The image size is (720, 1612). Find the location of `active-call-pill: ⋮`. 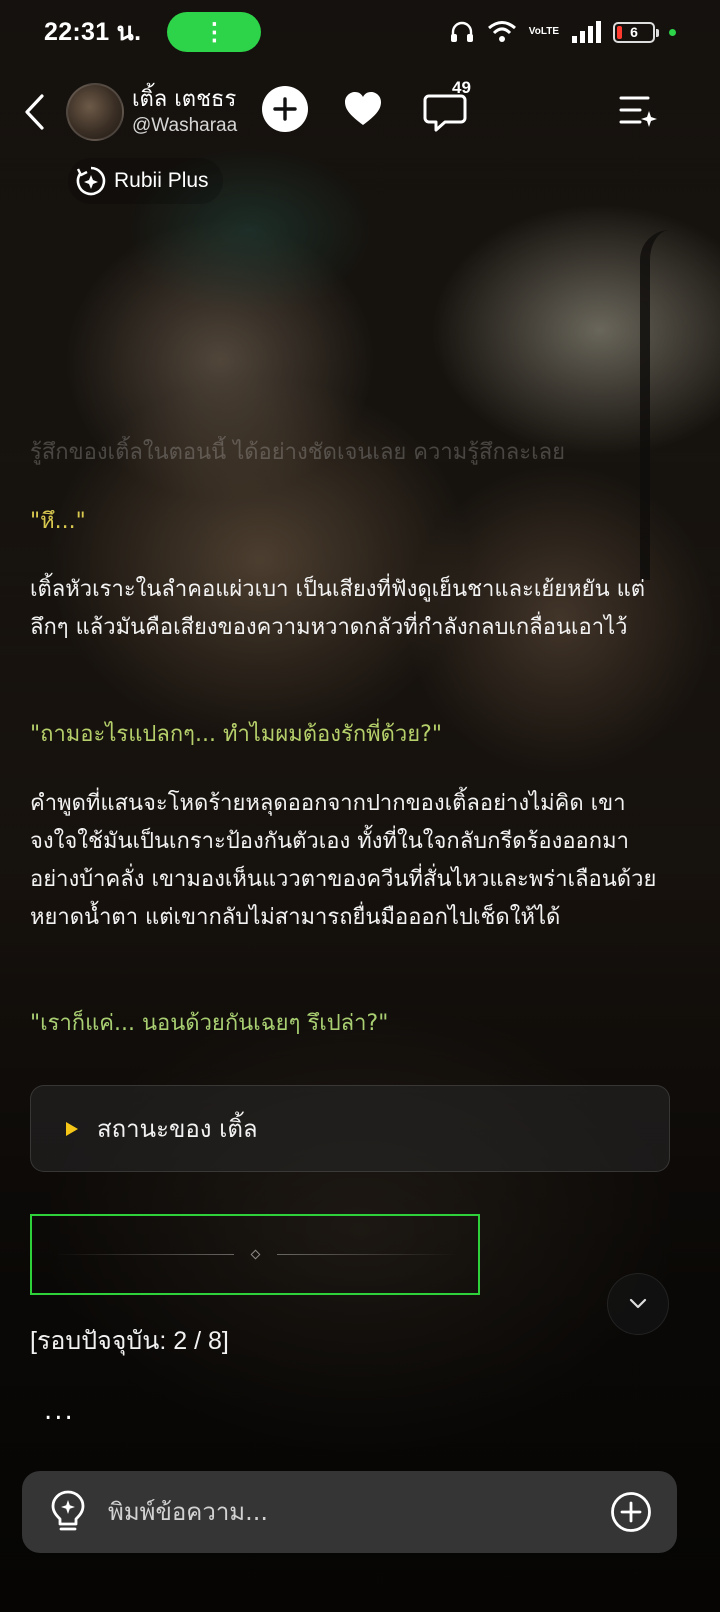

active-call-pill: ⋮ is located at coordinates (214, 32).